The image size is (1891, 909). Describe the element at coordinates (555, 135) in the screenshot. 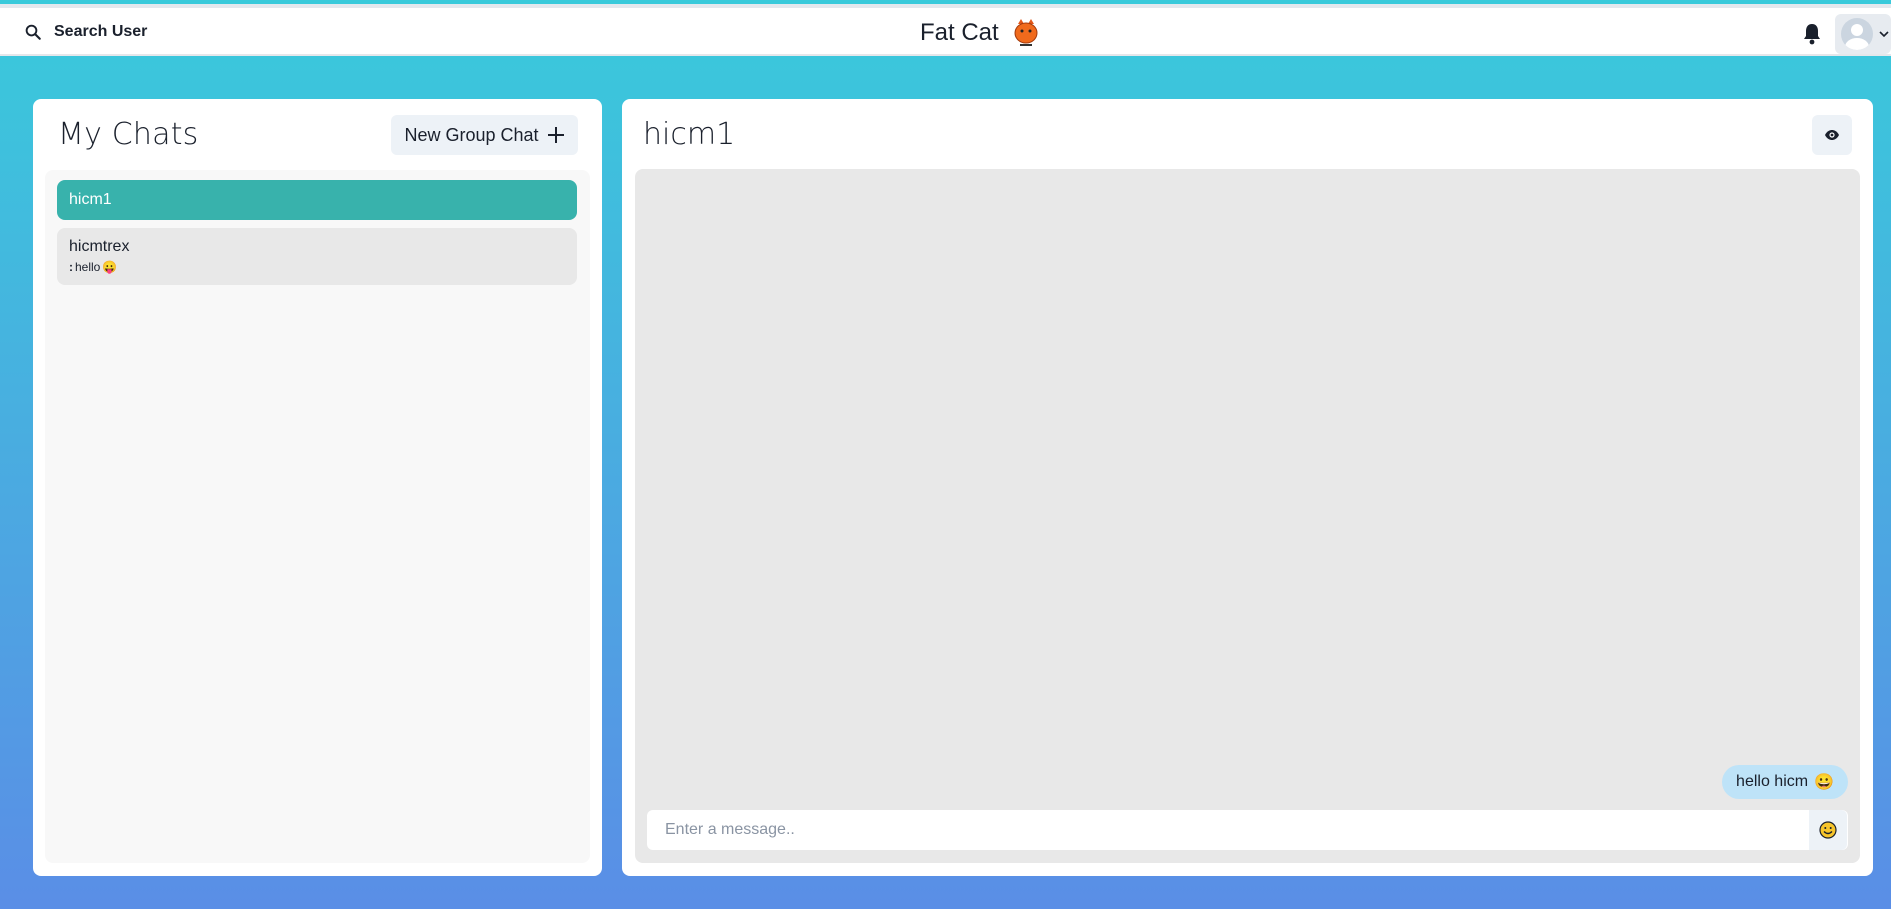

I see `plus-icon` at that location.